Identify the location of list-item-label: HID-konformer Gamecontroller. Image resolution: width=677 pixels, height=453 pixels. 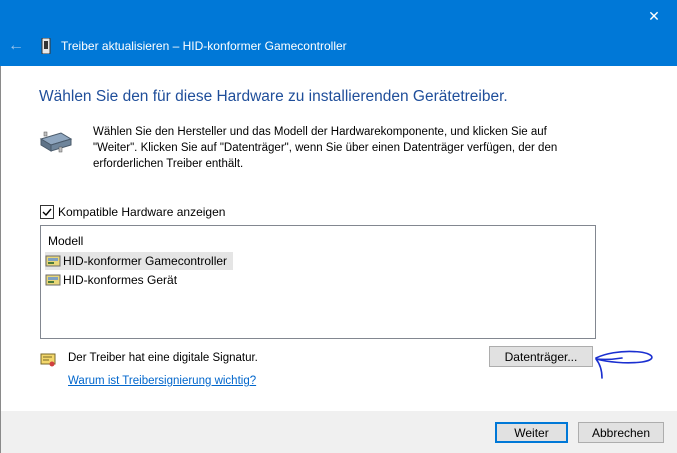
(145, 261).